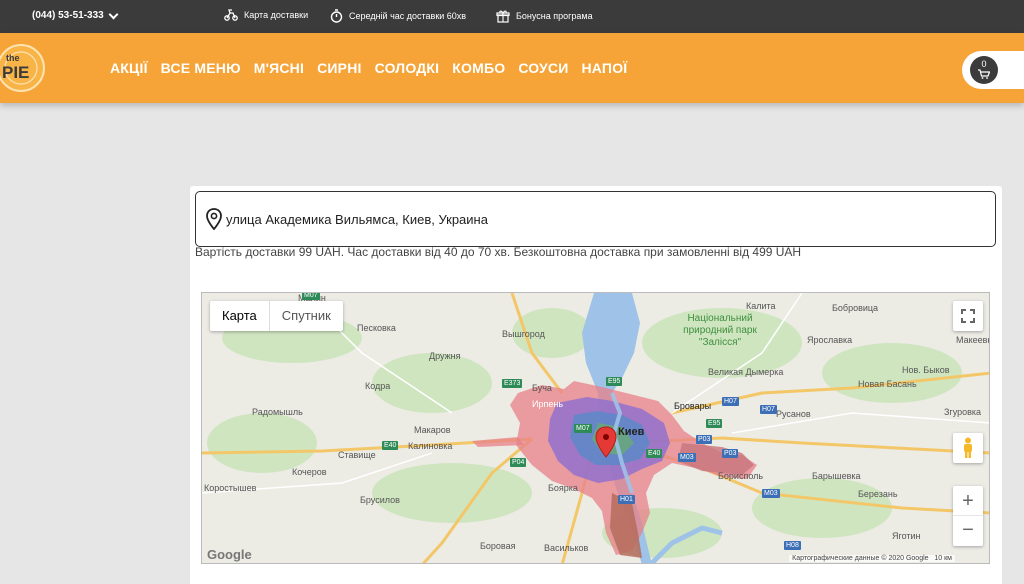 Image resolution: width=1024 pixels, height=584 pixels. Describe the element at coordinates (336, 16) in the screenshot. I see `stopwatch-icon` at that location.